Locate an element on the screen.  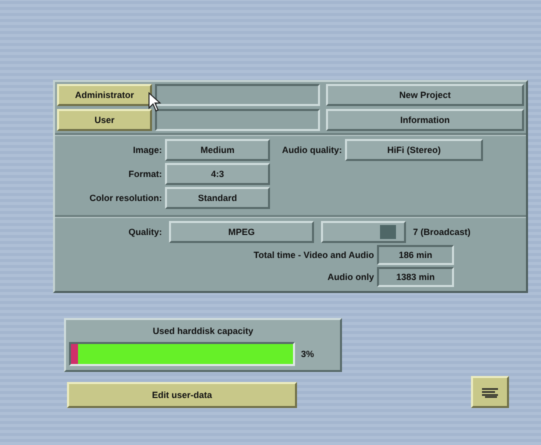
time-label: Audio only is located at coordinates (351, 277).